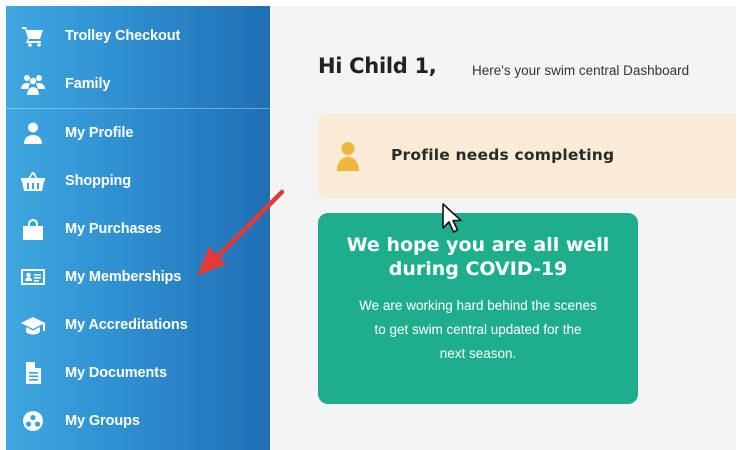 The width and height of the screenshot is (742, 450). Describe the element at coordinates (33, 373) in the screenshot. I see `document-icon` at that location.